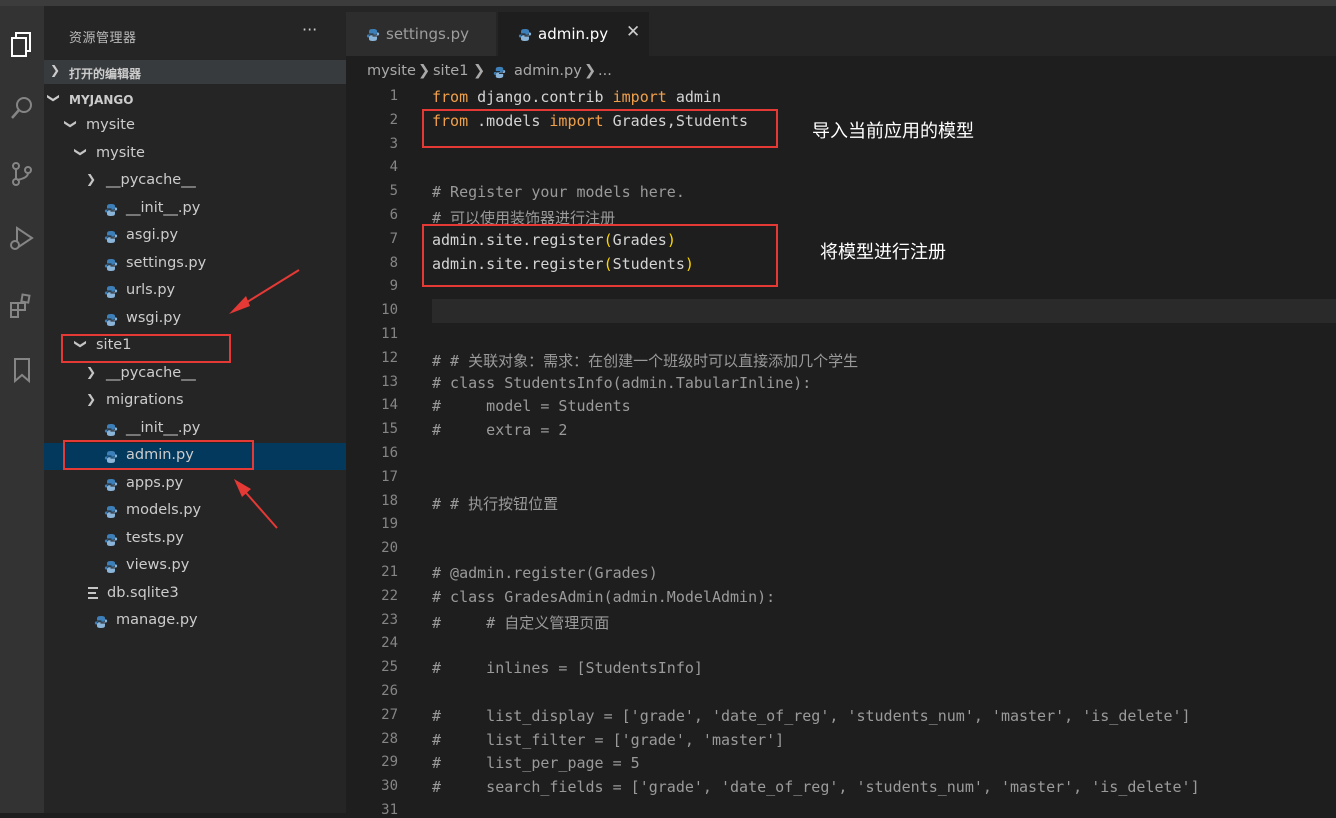 Image resolution: width=1336 pixels, height=818 pixels. What do you see at coordinates (389, 524) in the screenshot?
I see `line-number: 19` at bounding box center [389, 524].